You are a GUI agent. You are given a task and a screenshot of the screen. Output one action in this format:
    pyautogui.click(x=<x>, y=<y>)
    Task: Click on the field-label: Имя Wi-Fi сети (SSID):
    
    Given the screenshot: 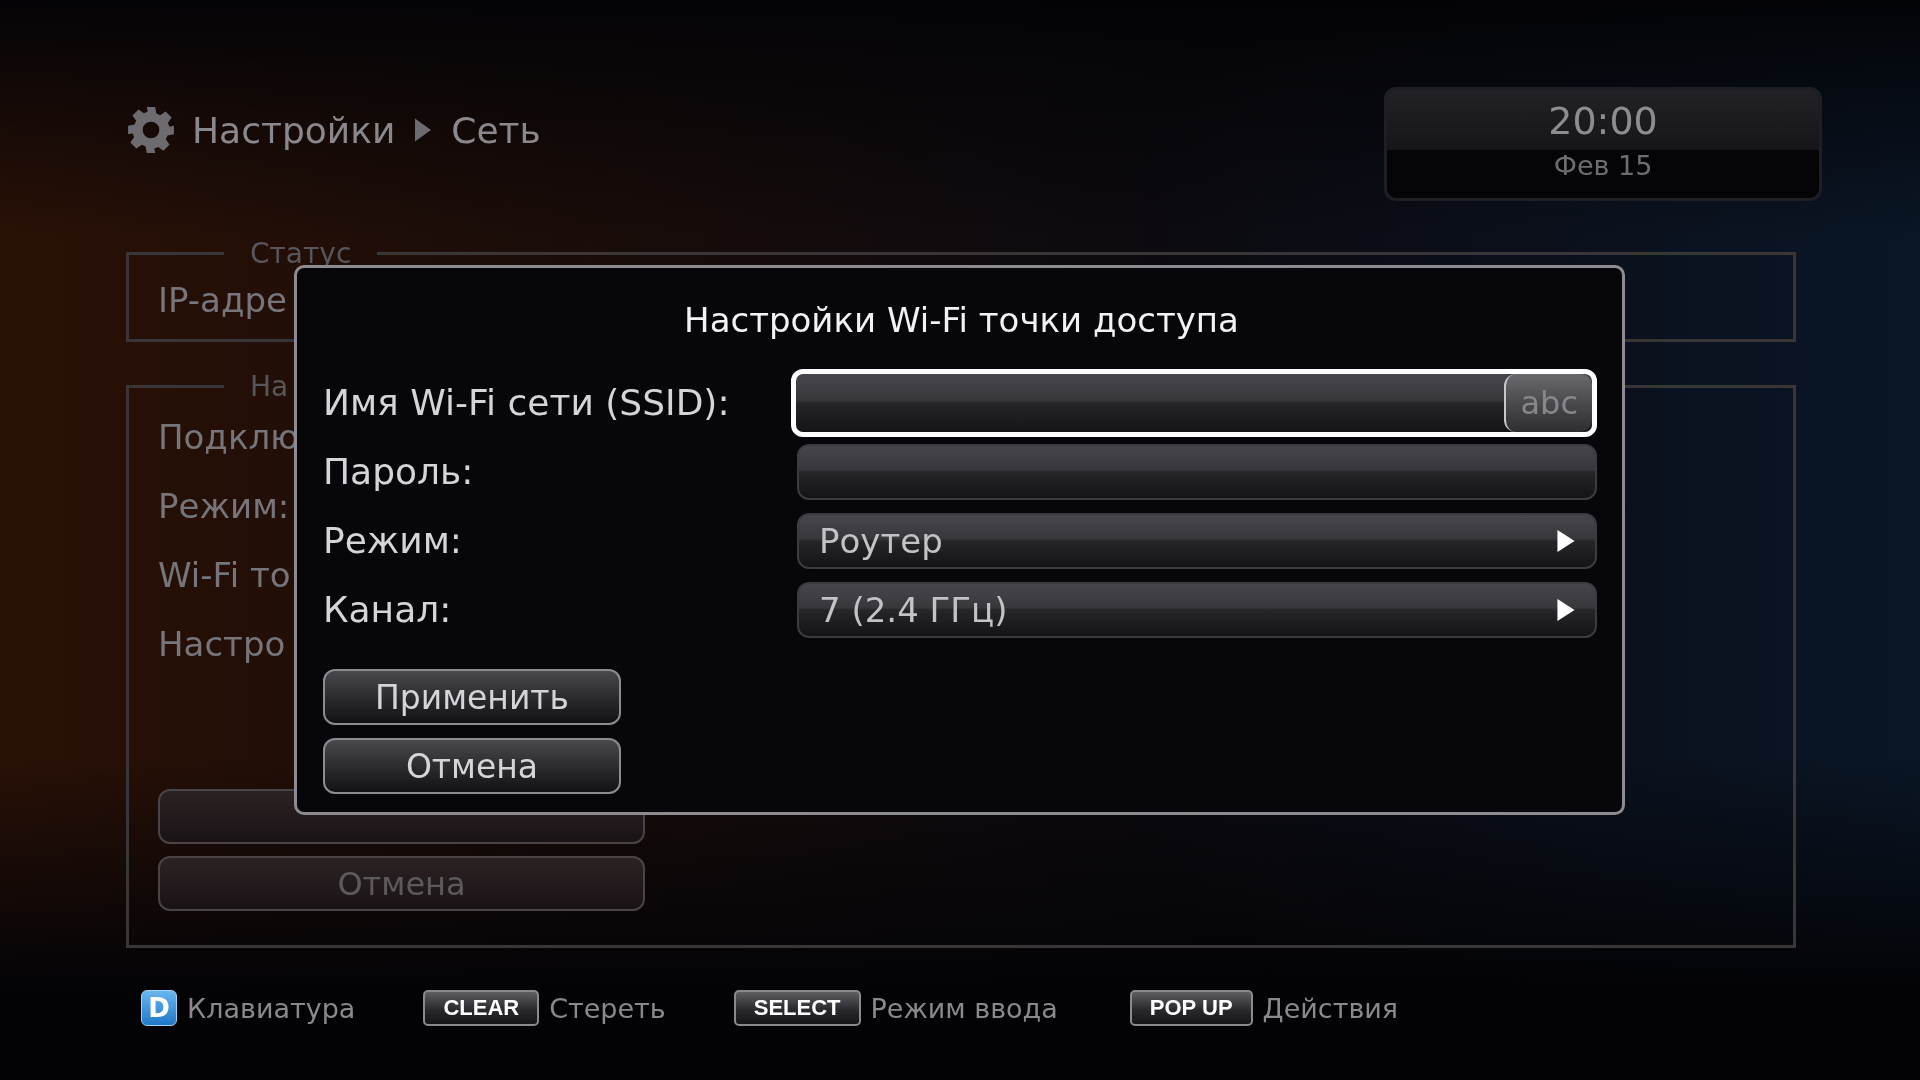 What is the action you would take?
    pyautogui.click(x=527, y=402)
    